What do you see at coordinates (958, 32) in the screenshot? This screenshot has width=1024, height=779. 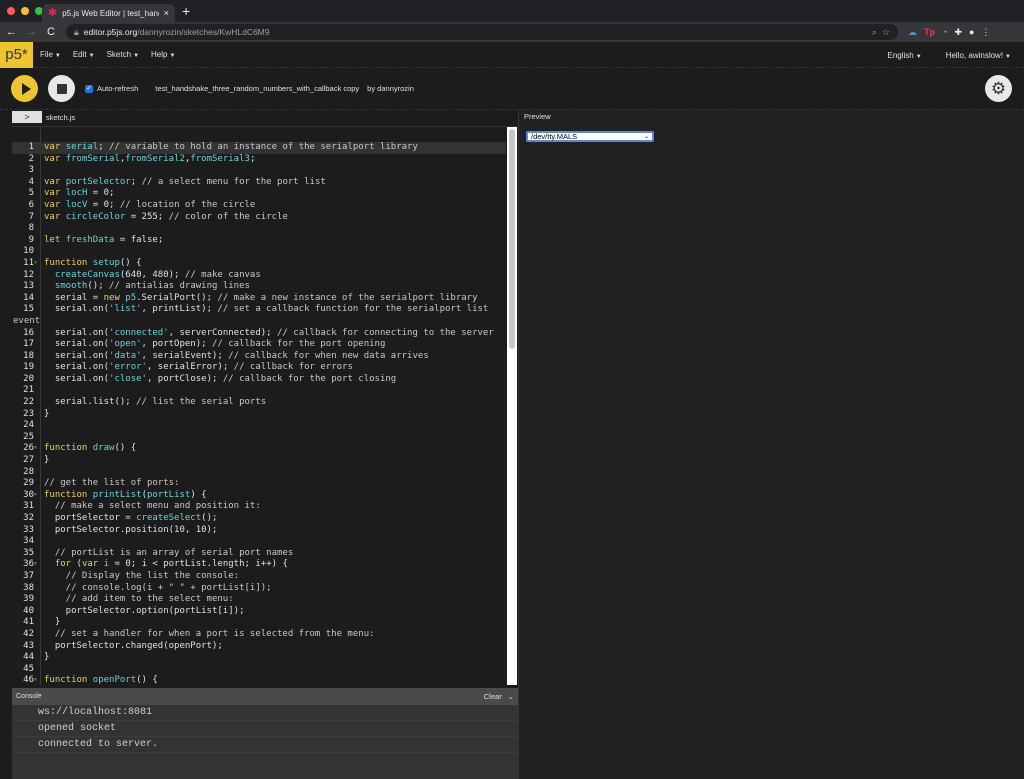 I see `puzzle-extensions-icon: ✚` at bounding box center [958, 32].